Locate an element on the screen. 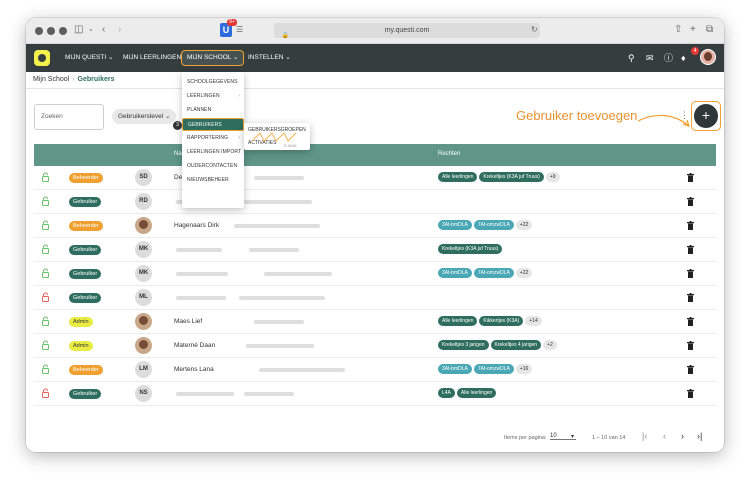 The height and width of the screenshot is (490, 750). search-icon: ⚲ is located at coordinates (631, 58).